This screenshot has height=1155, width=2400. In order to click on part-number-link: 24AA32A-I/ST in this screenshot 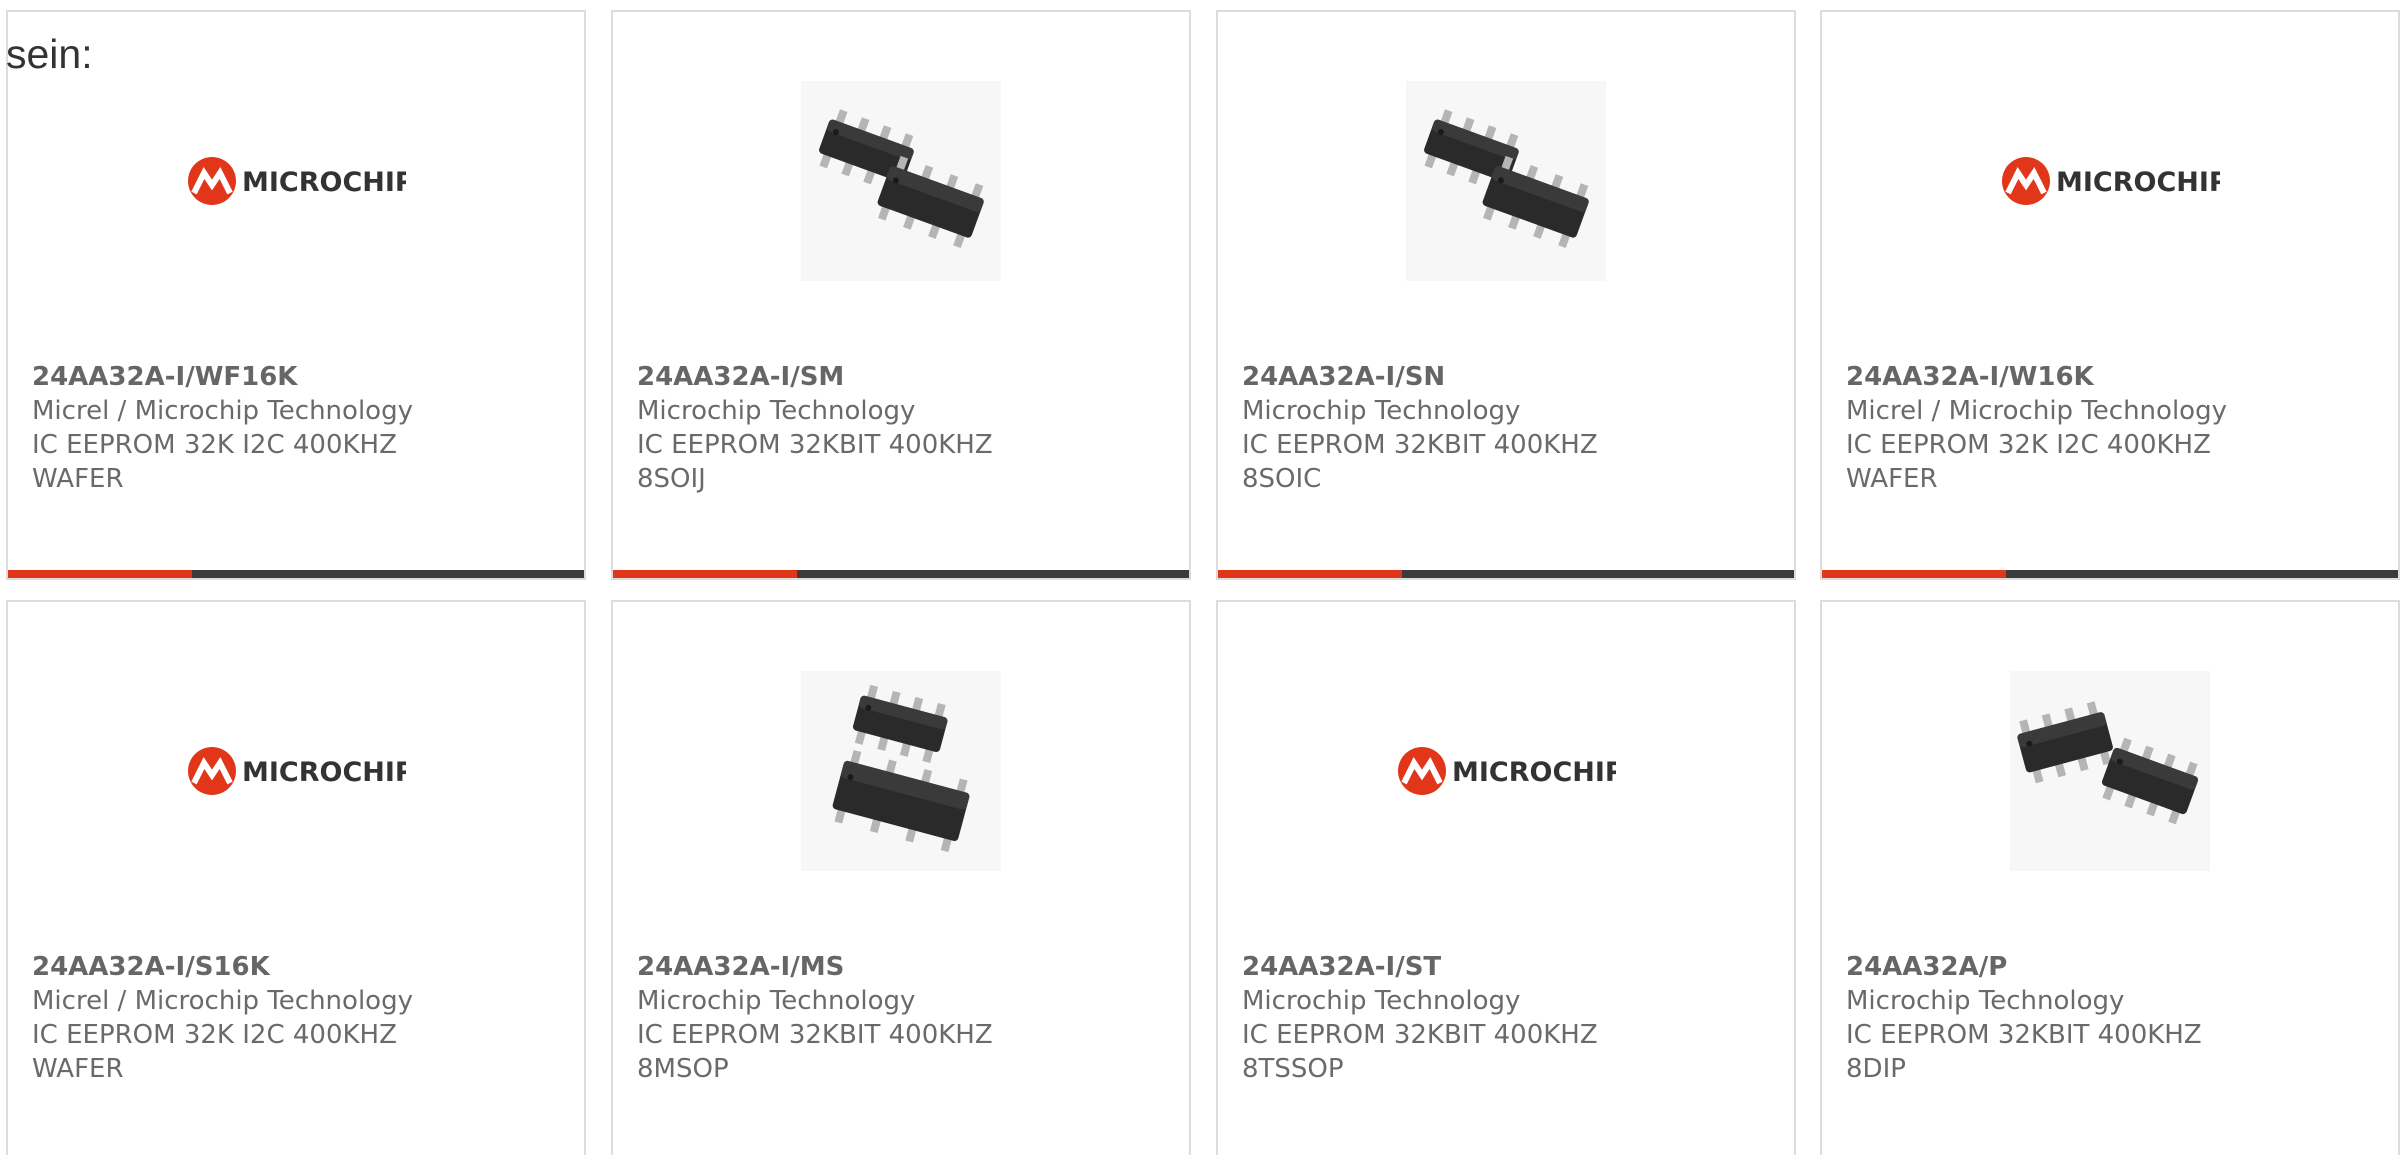, I will do `click(1506, 967)`.